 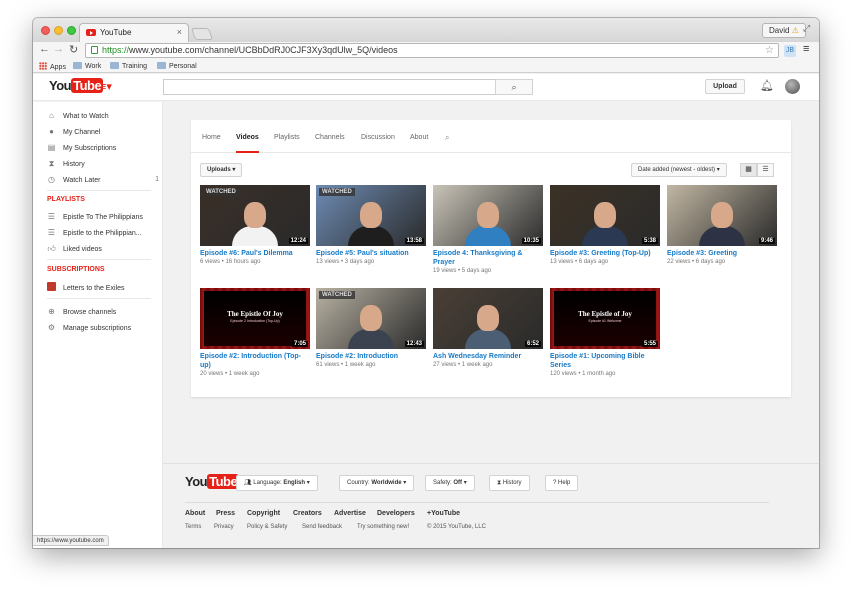 I want to click on footer-link: Send feedback, so click(x=322, y=527).